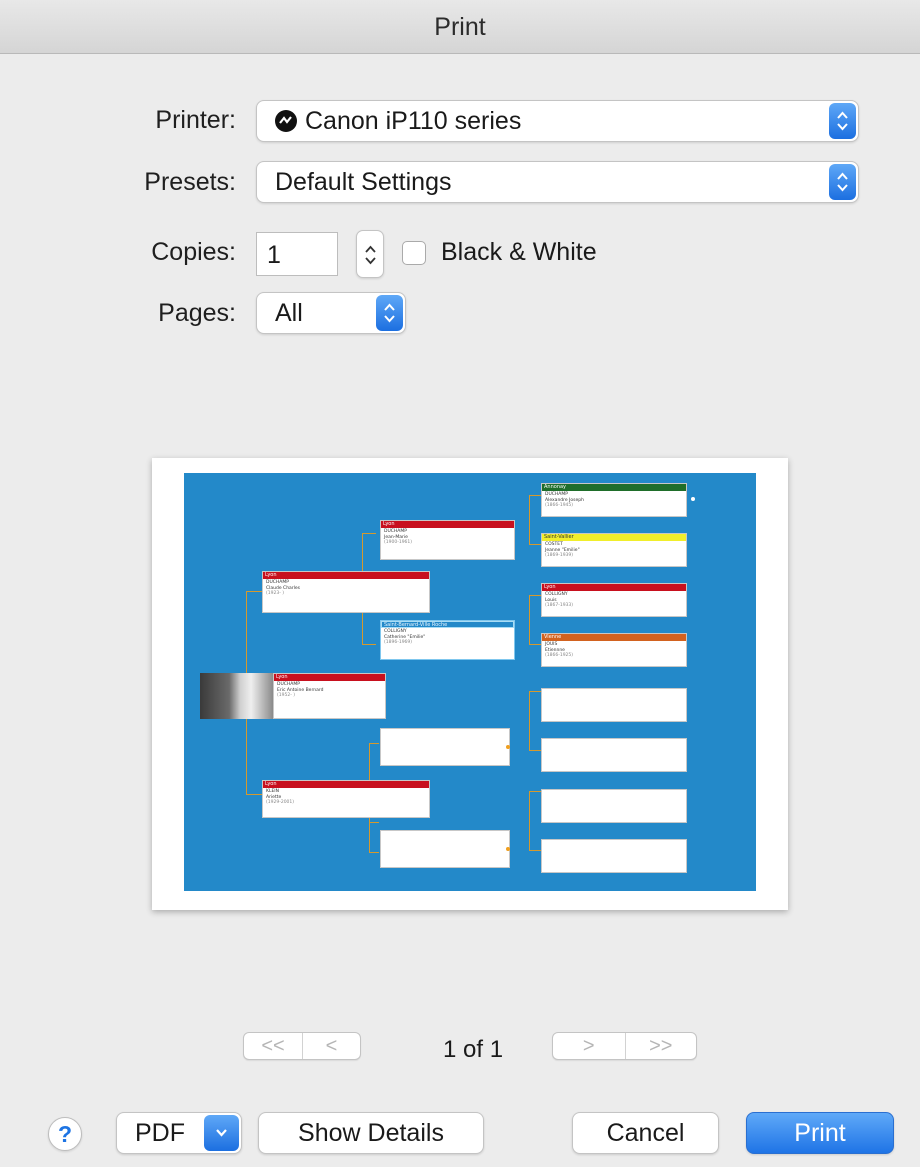 The height and width of the screenshot is (1167, 920). I want to click on window-title: Print, so click(460, 27).